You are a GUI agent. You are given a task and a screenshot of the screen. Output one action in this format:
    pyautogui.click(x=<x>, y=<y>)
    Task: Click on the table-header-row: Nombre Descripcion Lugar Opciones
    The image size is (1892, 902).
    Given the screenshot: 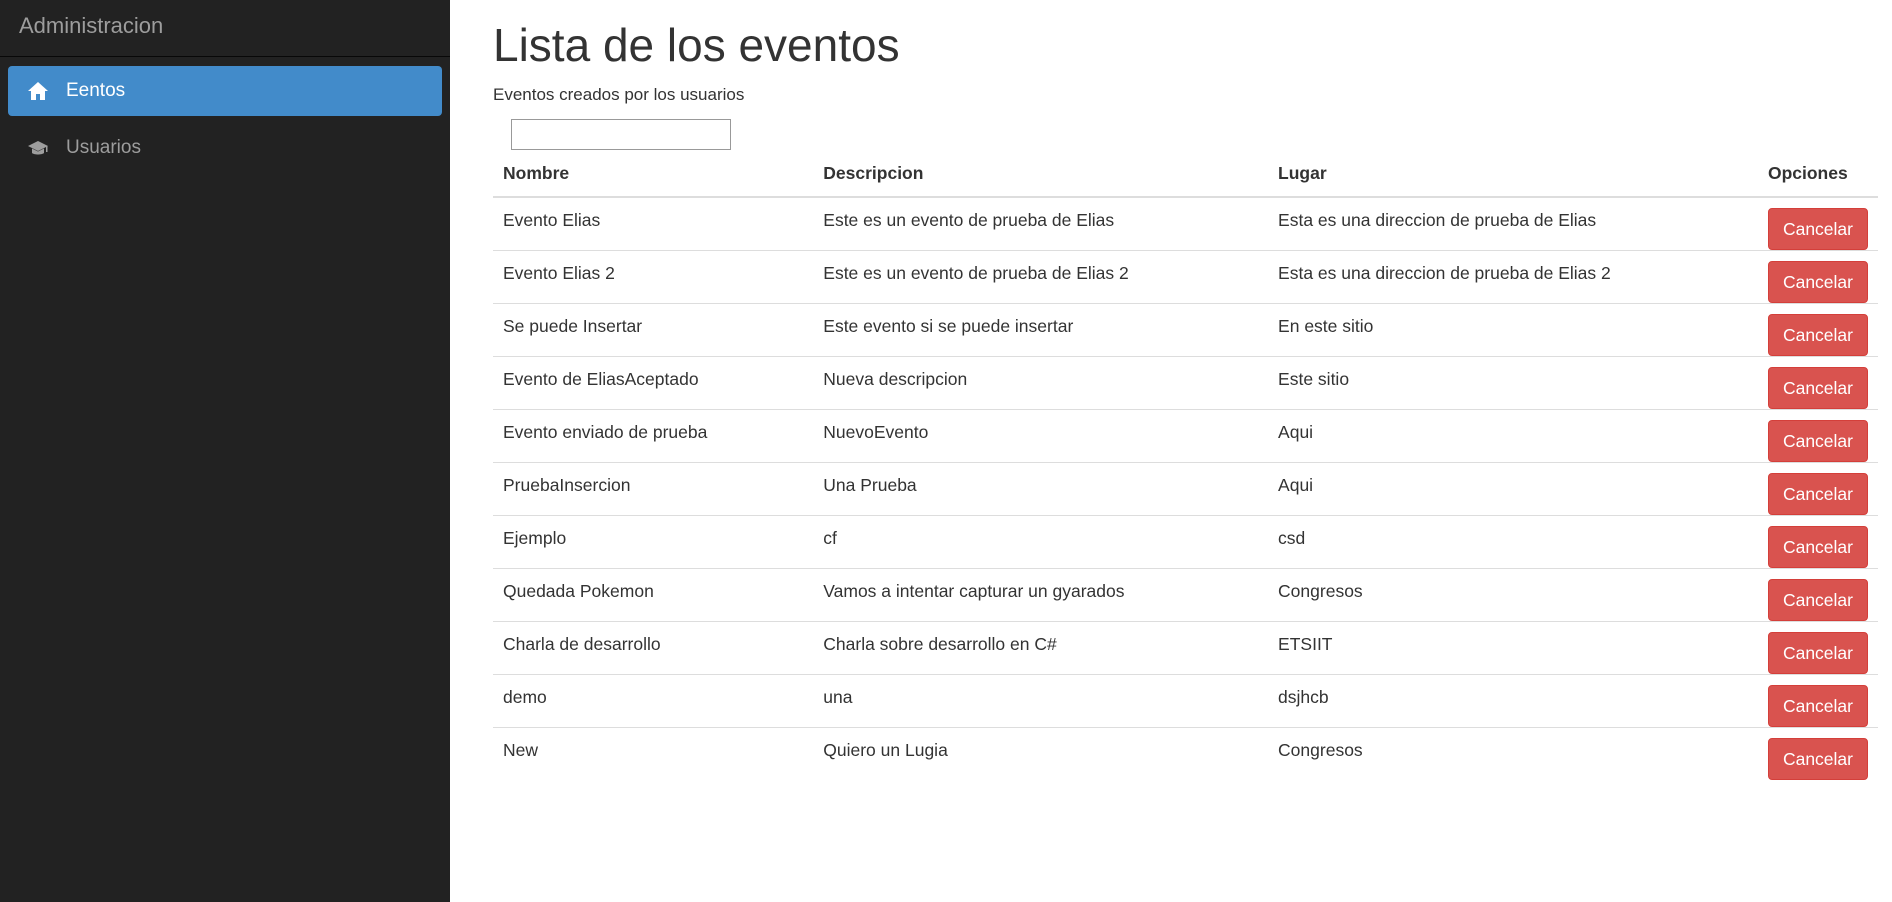 What is the action you would take?
    pyautogui.click(x=1185, y=175)
    